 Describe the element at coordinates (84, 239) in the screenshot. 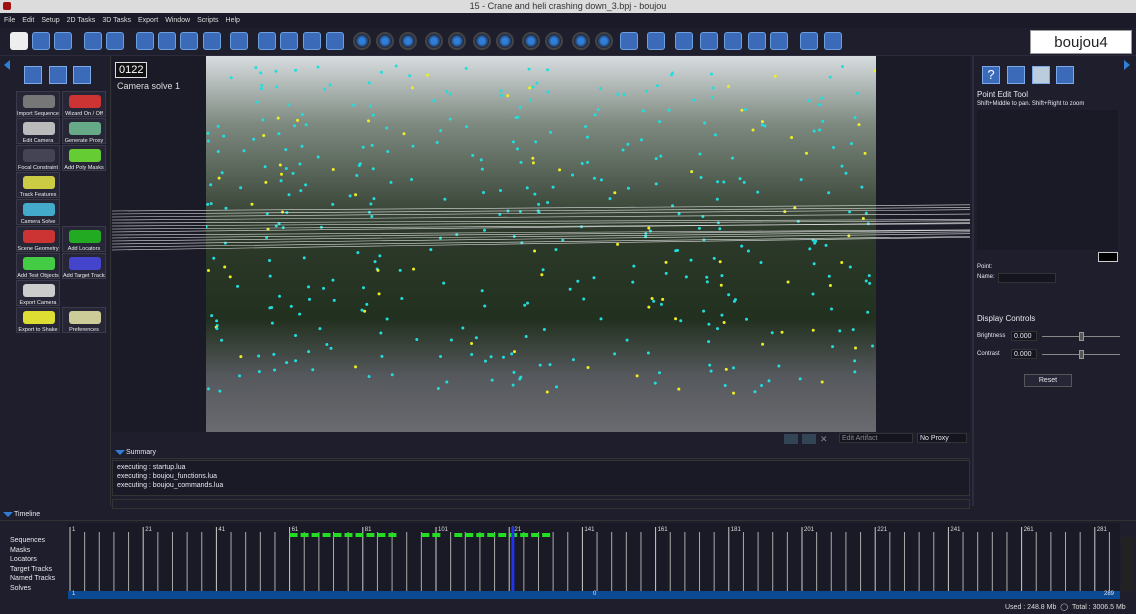

I see `tool-add-locators: Add Locators` at that location.